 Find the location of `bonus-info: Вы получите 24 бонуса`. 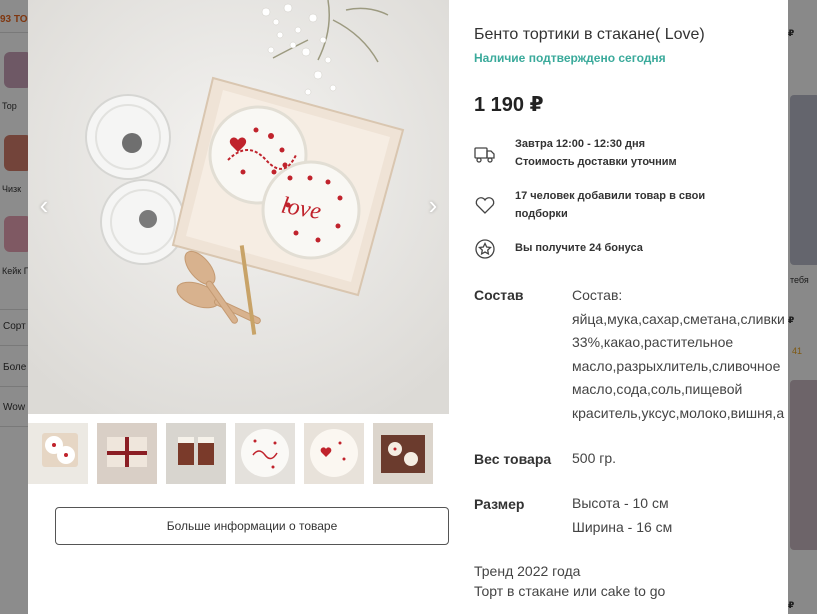

bonus-info: Вы получите 24 бонуса is located at coordinates (579, 248).